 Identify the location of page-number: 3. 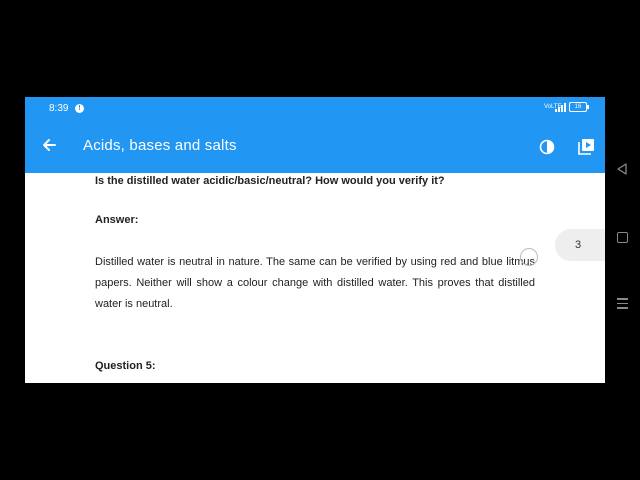
(578, 245).